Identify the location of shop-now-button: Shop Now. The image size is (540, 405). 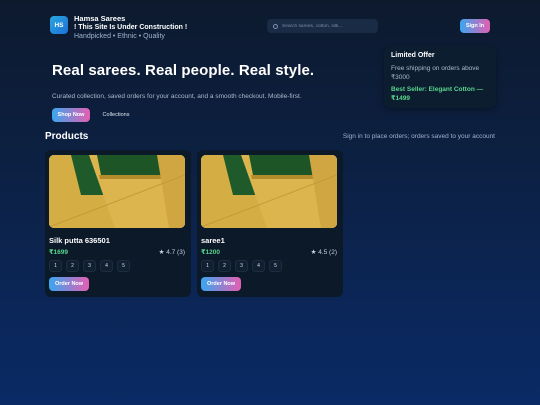
(71, 115).